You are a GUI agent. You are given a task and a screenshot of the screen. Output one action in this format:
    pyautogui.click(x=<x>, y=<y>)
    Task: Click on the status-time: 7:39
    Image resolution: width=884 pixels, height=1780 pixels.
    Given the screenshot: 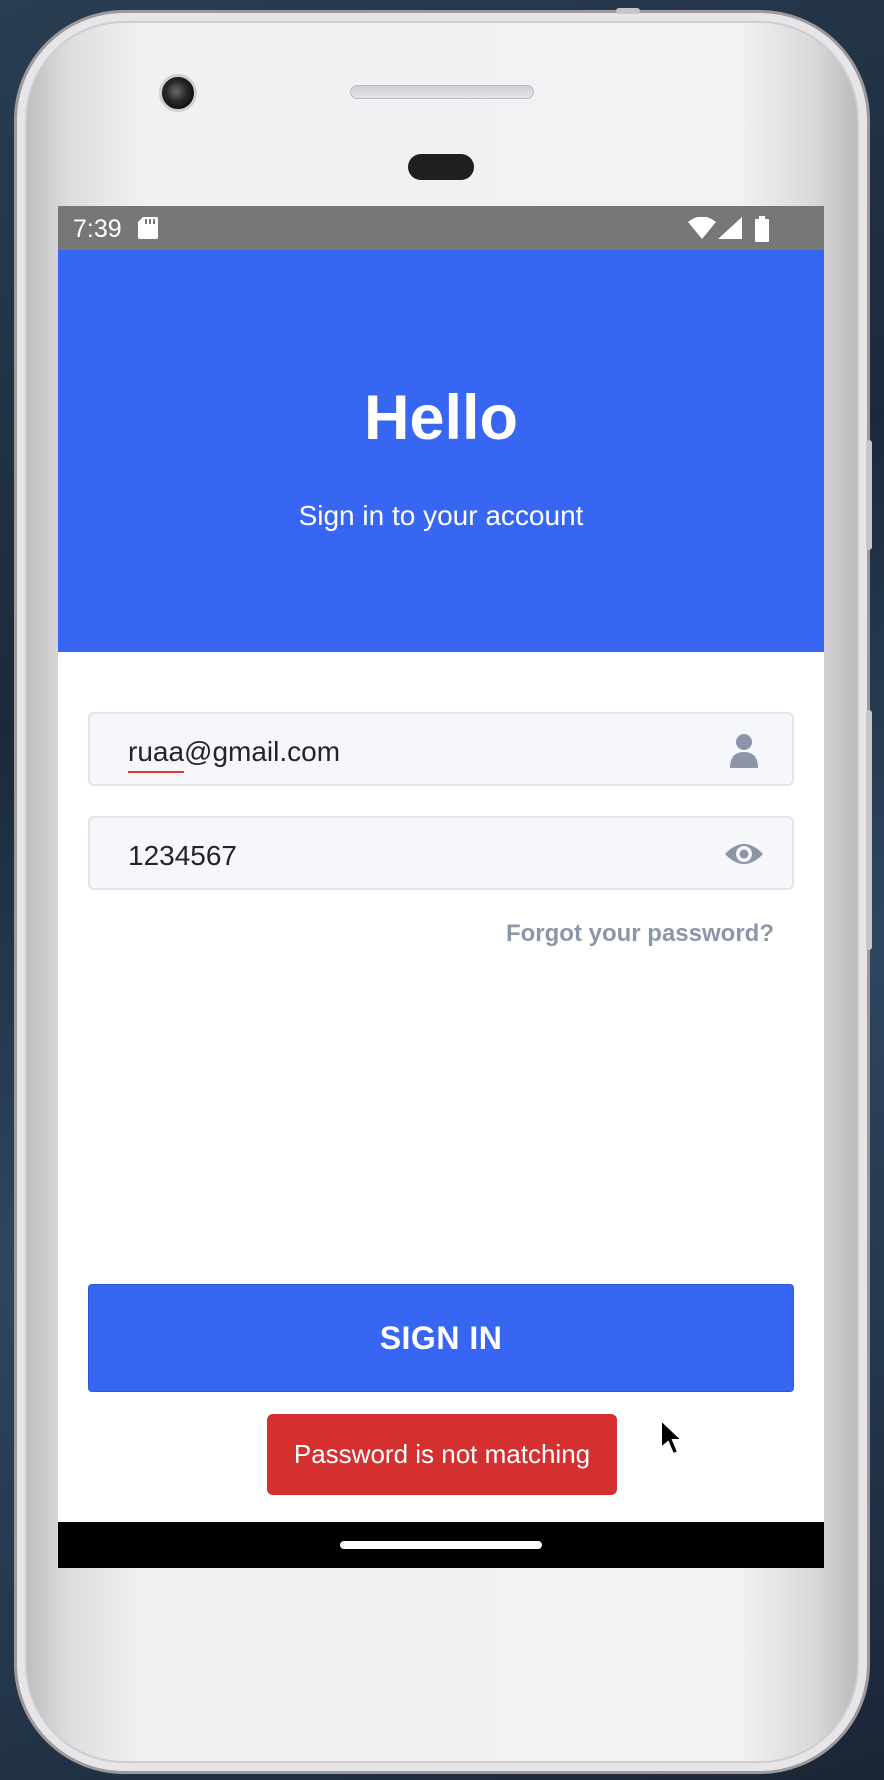 What is the action you would take?
    pyautogui.click(x=97, y=229)
    